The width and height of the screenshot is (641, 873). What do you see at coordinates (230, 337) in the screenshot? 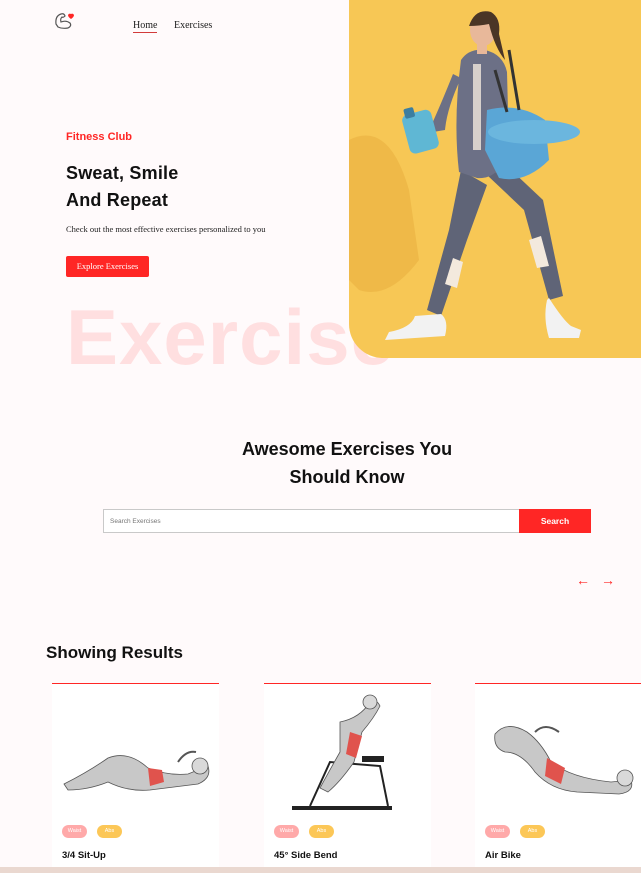
I see `hero-watermark: Exercise` at bounding box center [230, 337].